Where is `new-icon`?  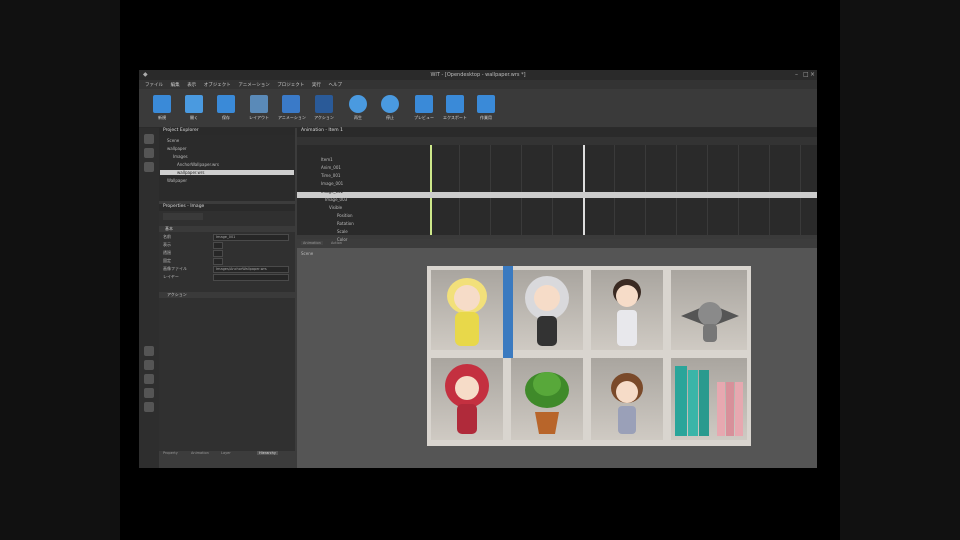 new-icon is located at coordinates (162, 104).